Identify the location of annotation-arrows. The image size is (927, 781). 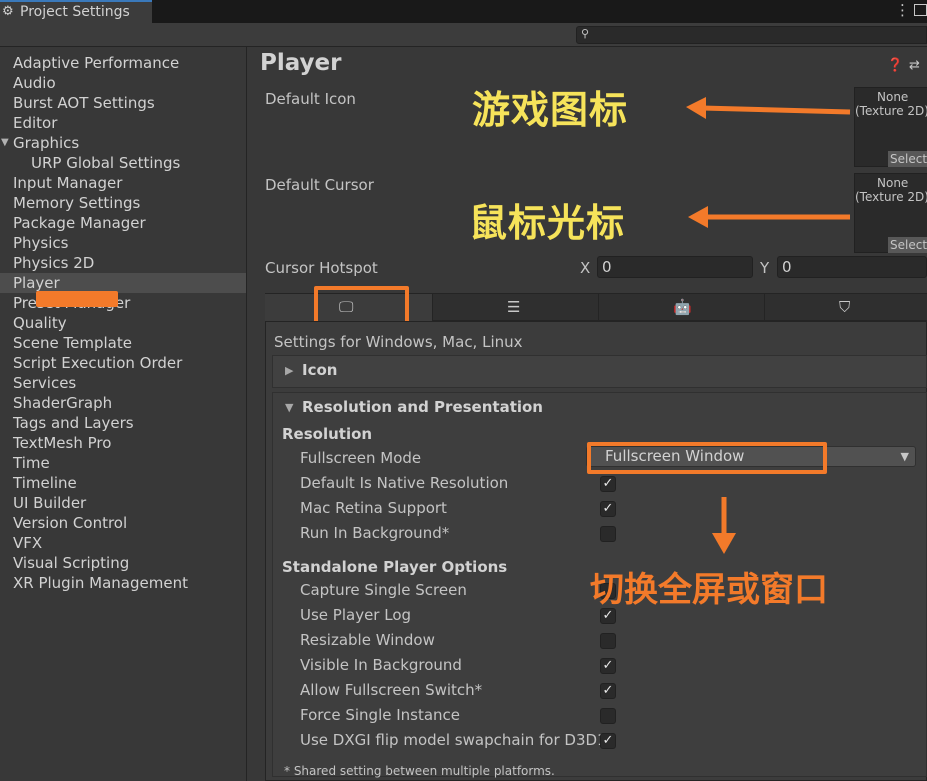
(768, 325).